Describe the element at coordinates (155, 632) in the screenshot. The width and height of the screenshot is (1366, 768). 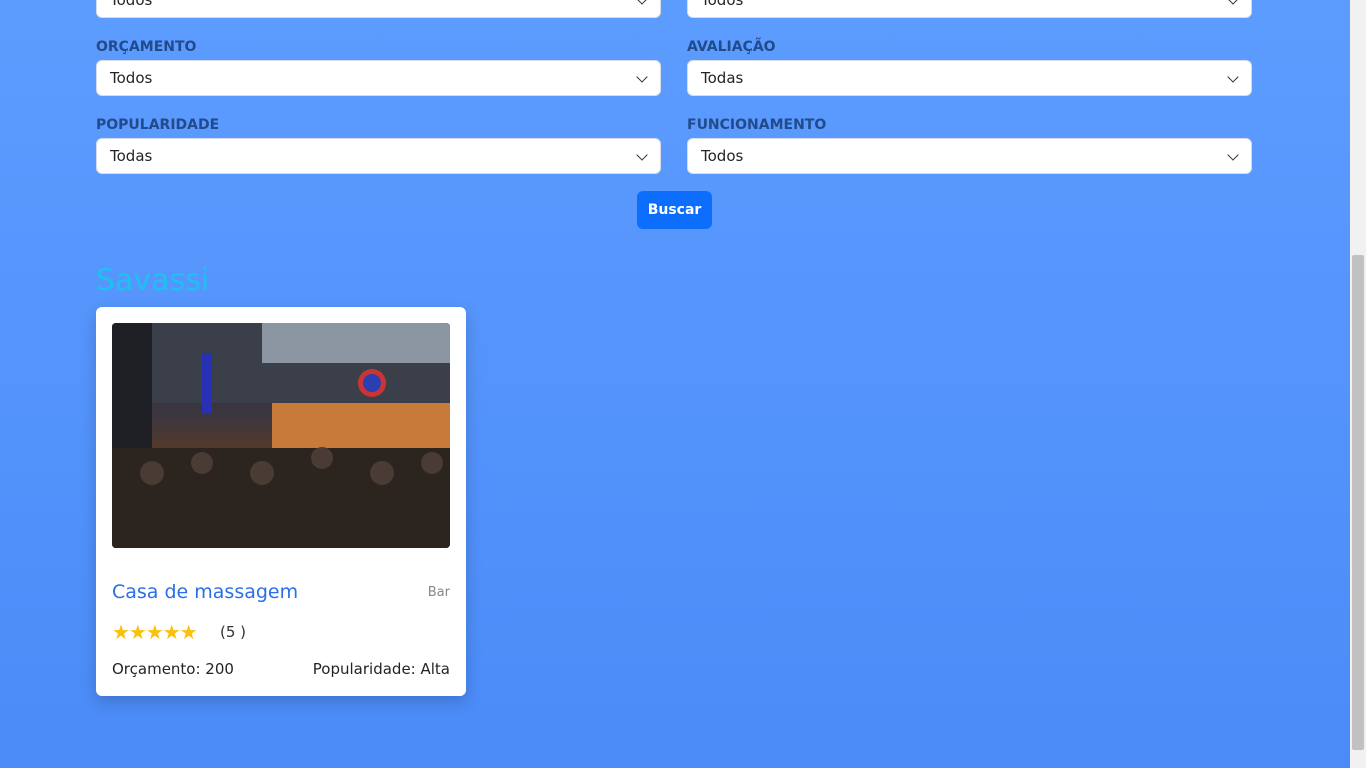
I see `star-rating-icon: ★★★★★` at that location.